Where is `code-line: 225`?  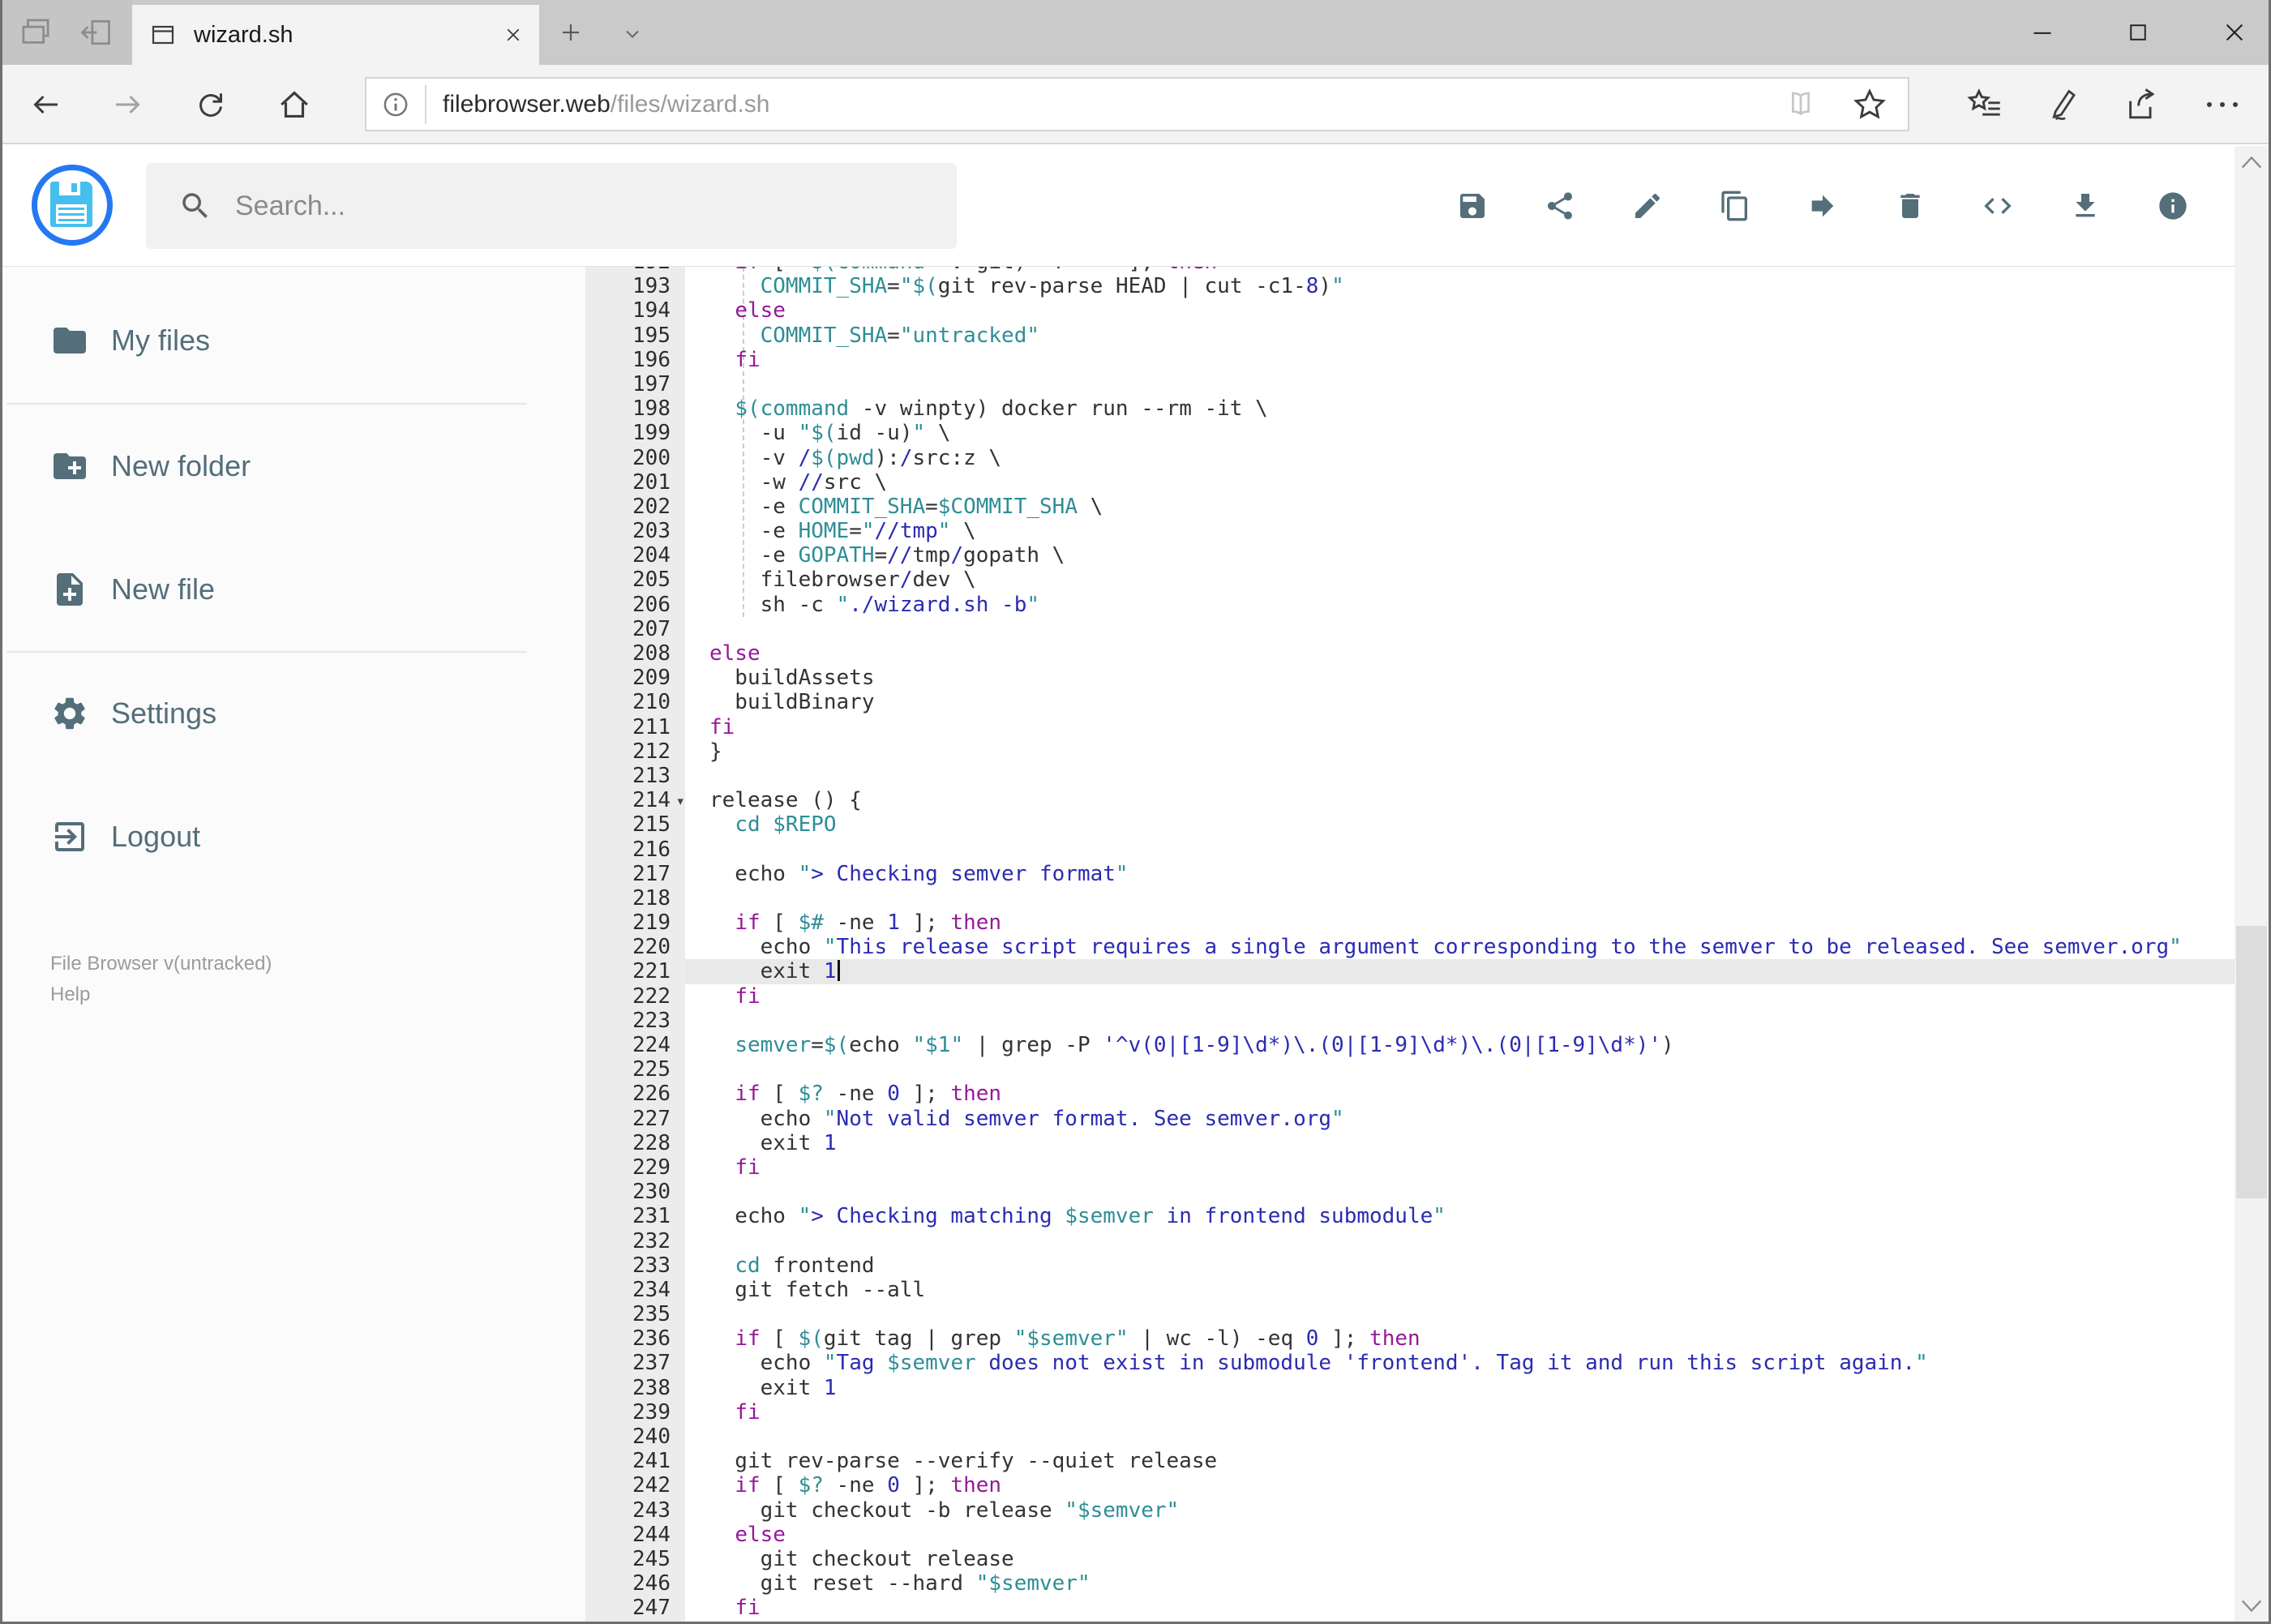
code-line: 225 is located at coordinates (1410, 1069).